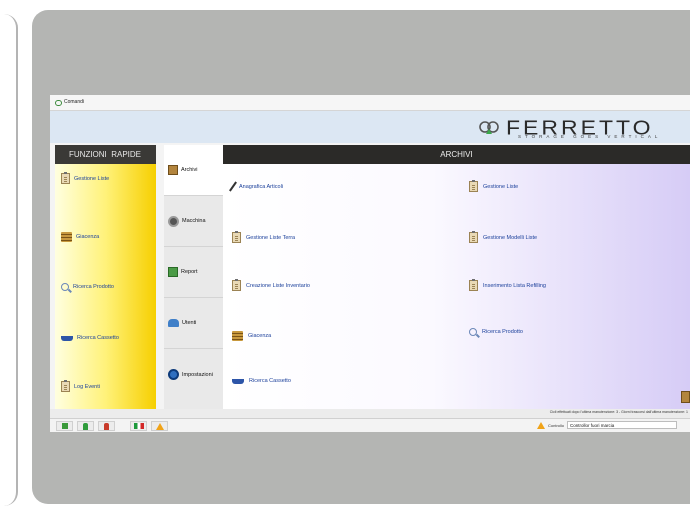 Image resolution: width=690 pixels, height=514 pixels. I want to click on logo-tagline: STORAGE GOES VERTICAL, so click(590, 136).